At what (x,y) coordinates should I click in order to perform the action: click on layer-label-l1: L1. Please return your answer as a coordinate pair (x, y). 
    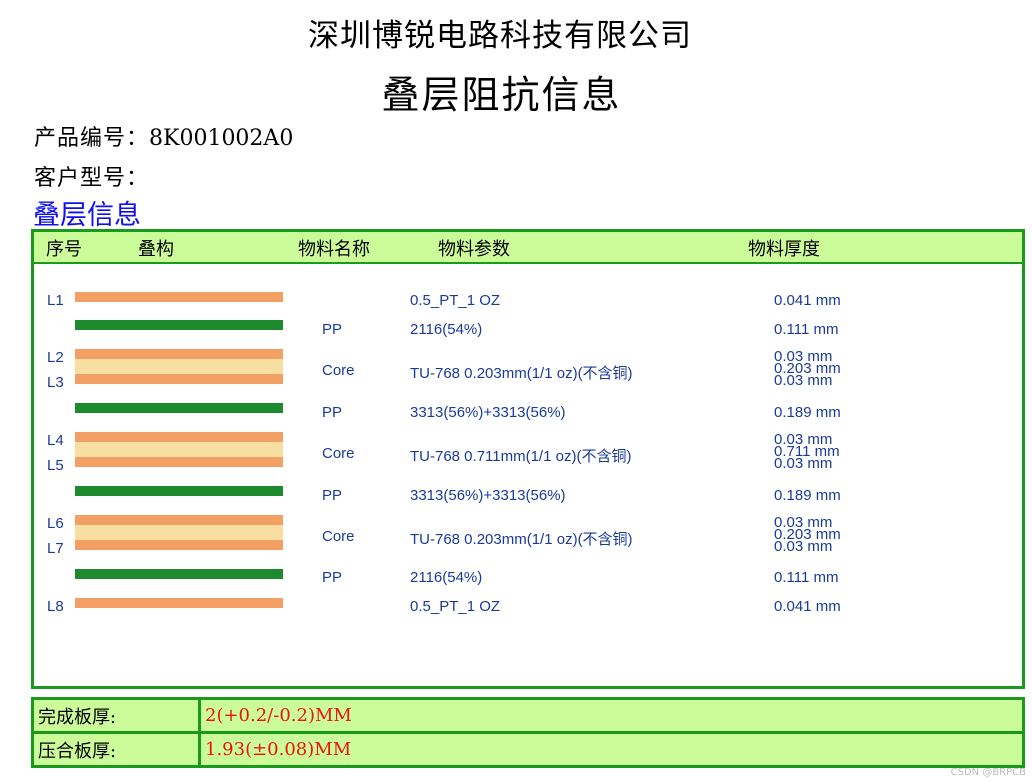
    Looking at the image, I should click on (55, 300).